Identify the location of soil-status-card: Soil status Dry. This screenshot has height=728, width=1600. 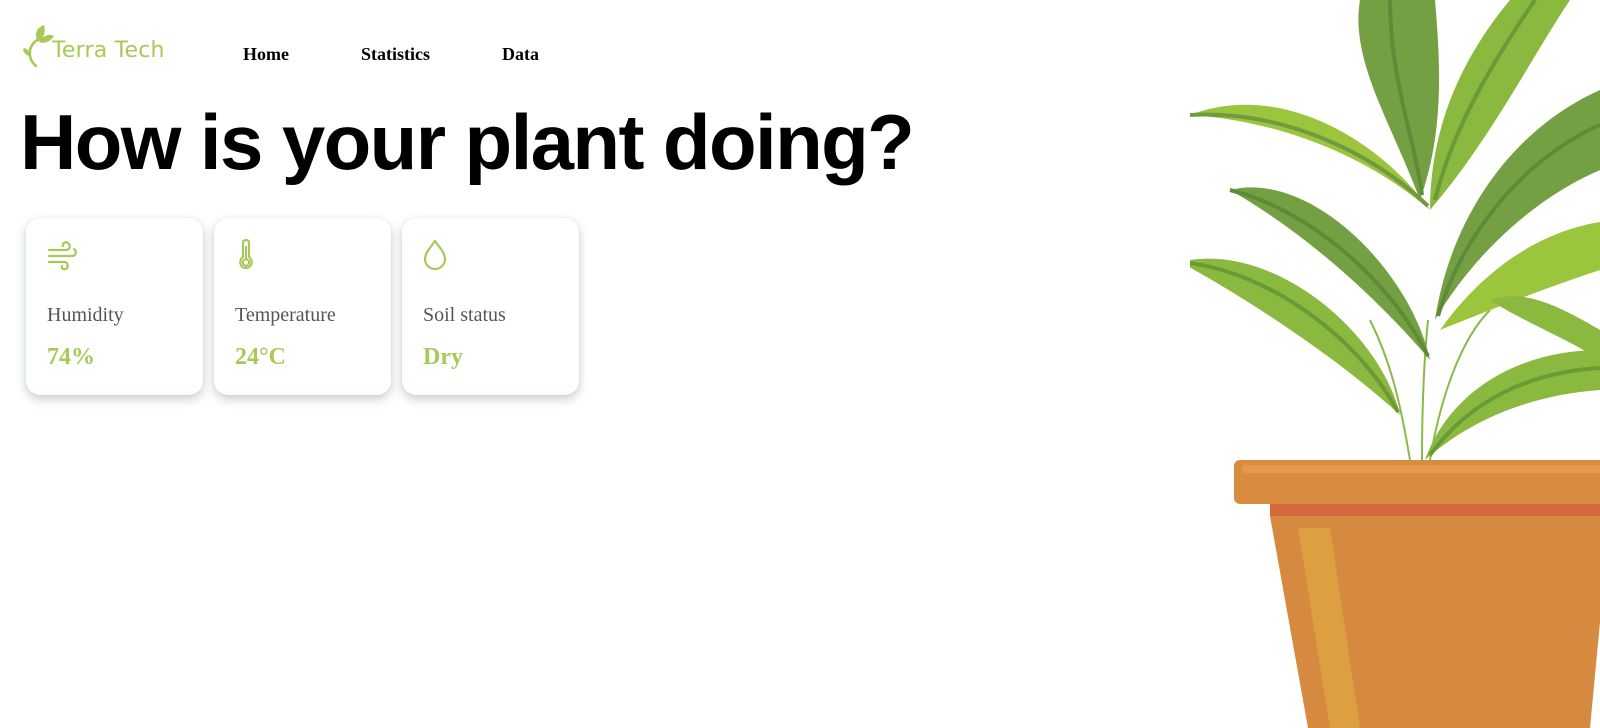
(490, 306).